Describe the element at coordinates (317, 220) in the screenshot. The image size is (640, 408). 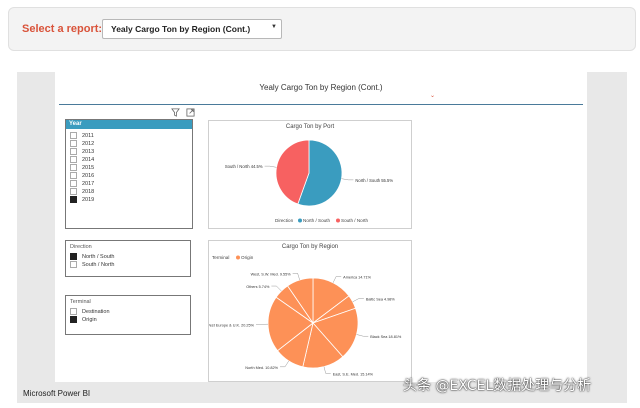
I see `legend-entry: North / South` at that location.